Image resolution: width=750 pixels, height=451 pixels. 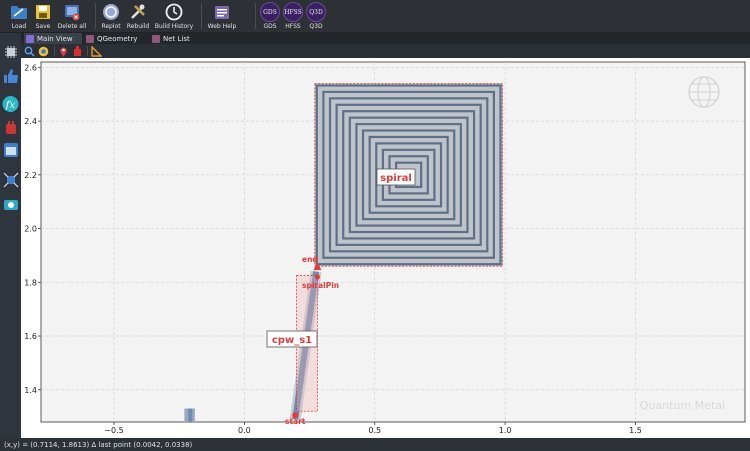 I want to click on pin-spiral-marker, so click(x=317, y=277).